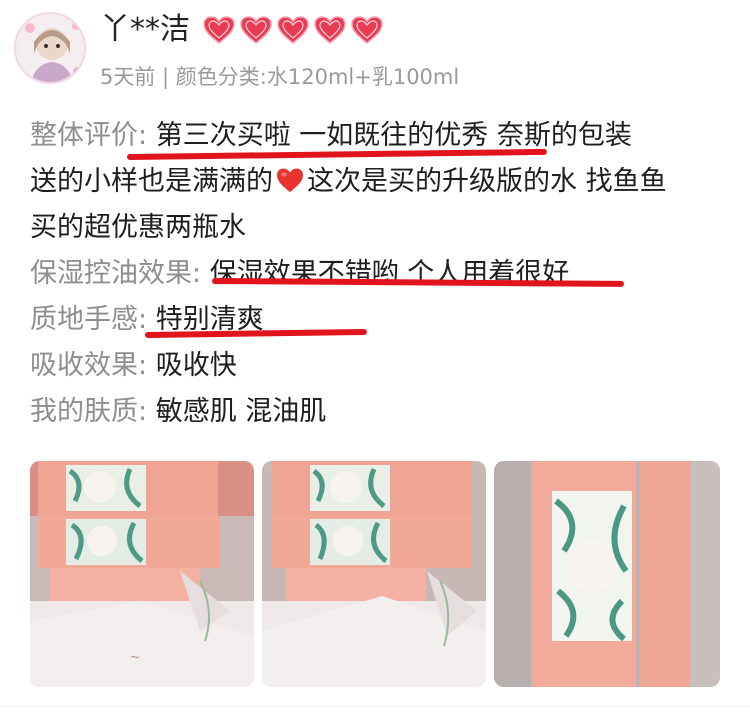  What do you see at coordinates (380, 412) in the screenshot?
I see `skin-type-review: 我的肤质: 敏感肌 混油肌` at bounding box center [380, 412].